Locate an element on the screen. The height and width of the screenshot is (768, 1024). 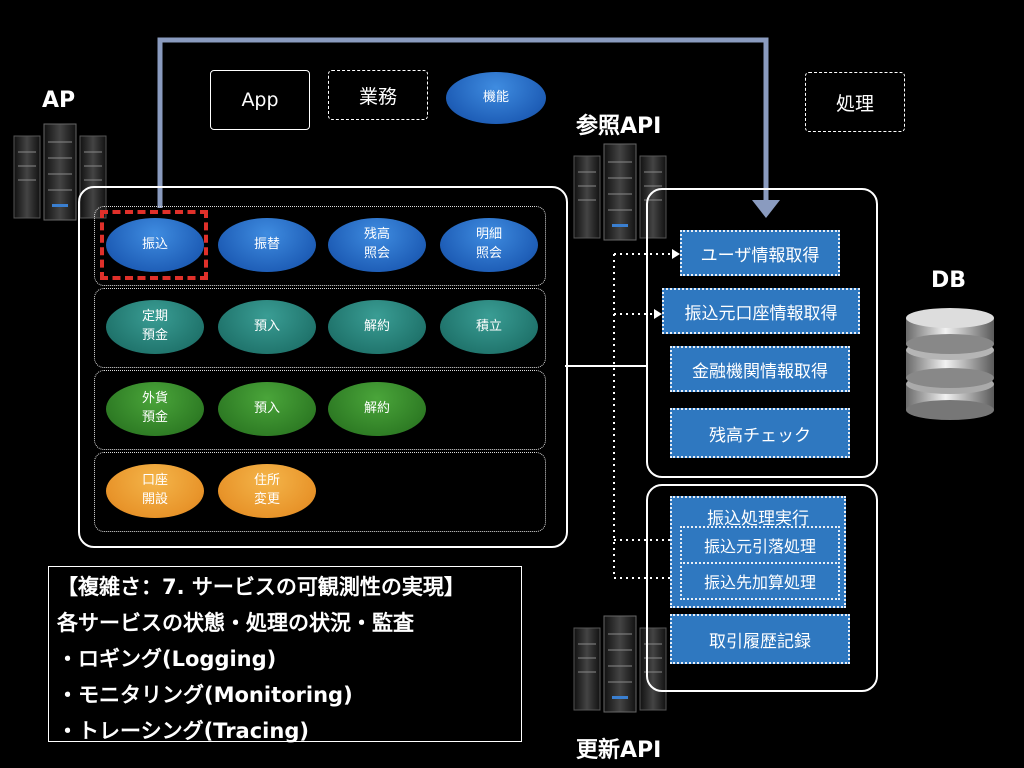
func-teiki-azukeire-text: 預入 is located at coordinates (266, 326).